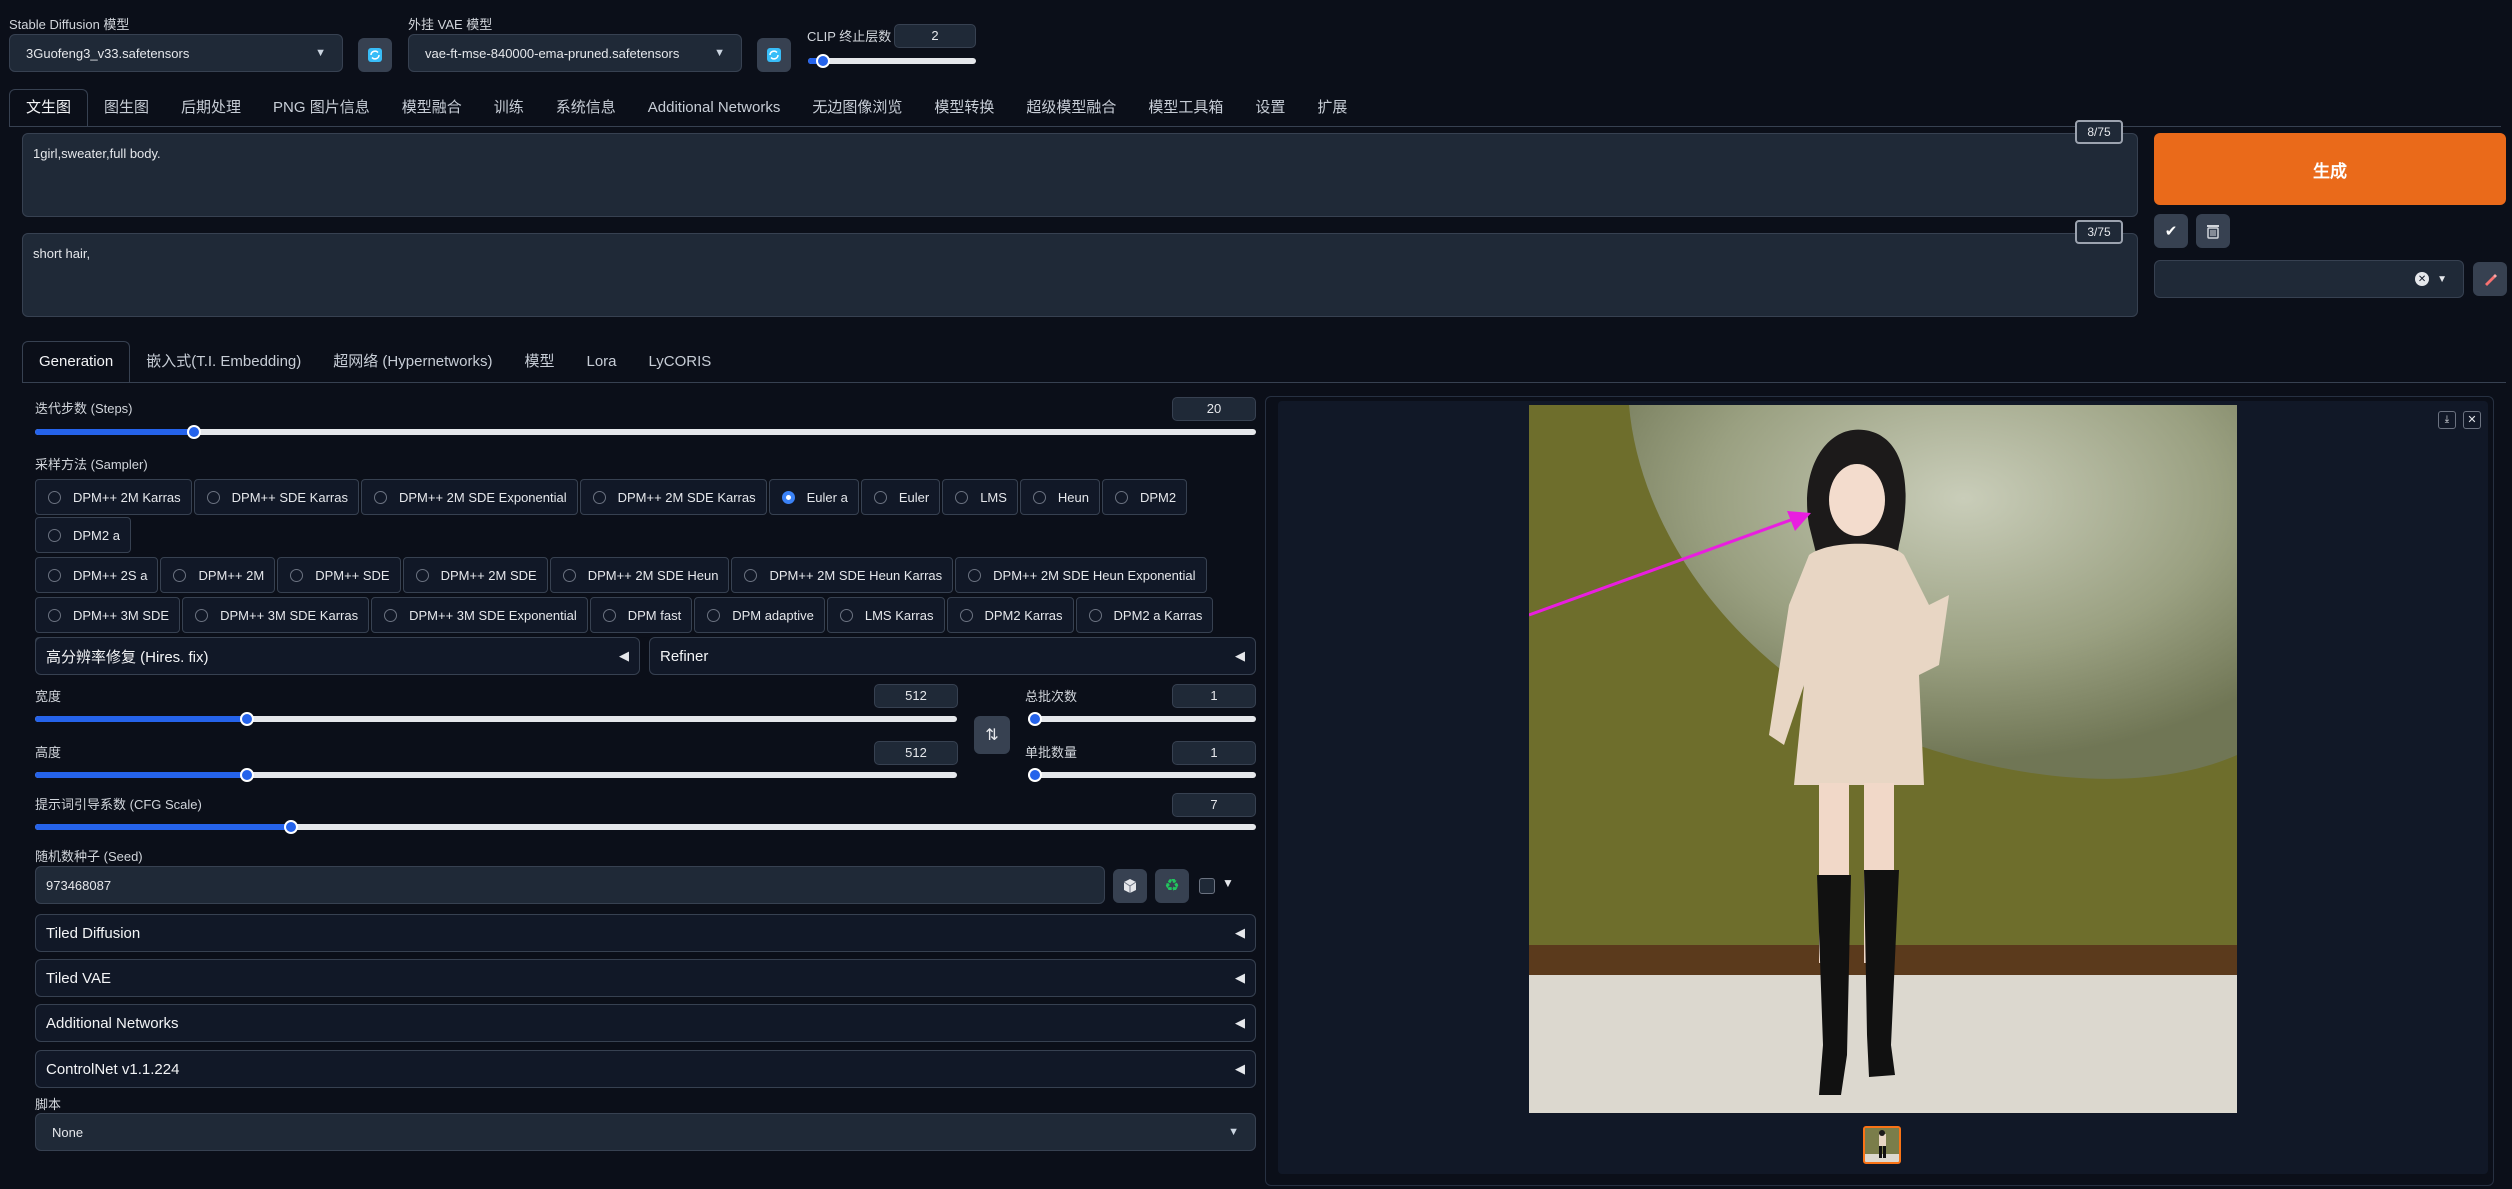  Describe the element at coordinates (570, 885) in the screenshot. I see `seed-input: 973468087` at that location.